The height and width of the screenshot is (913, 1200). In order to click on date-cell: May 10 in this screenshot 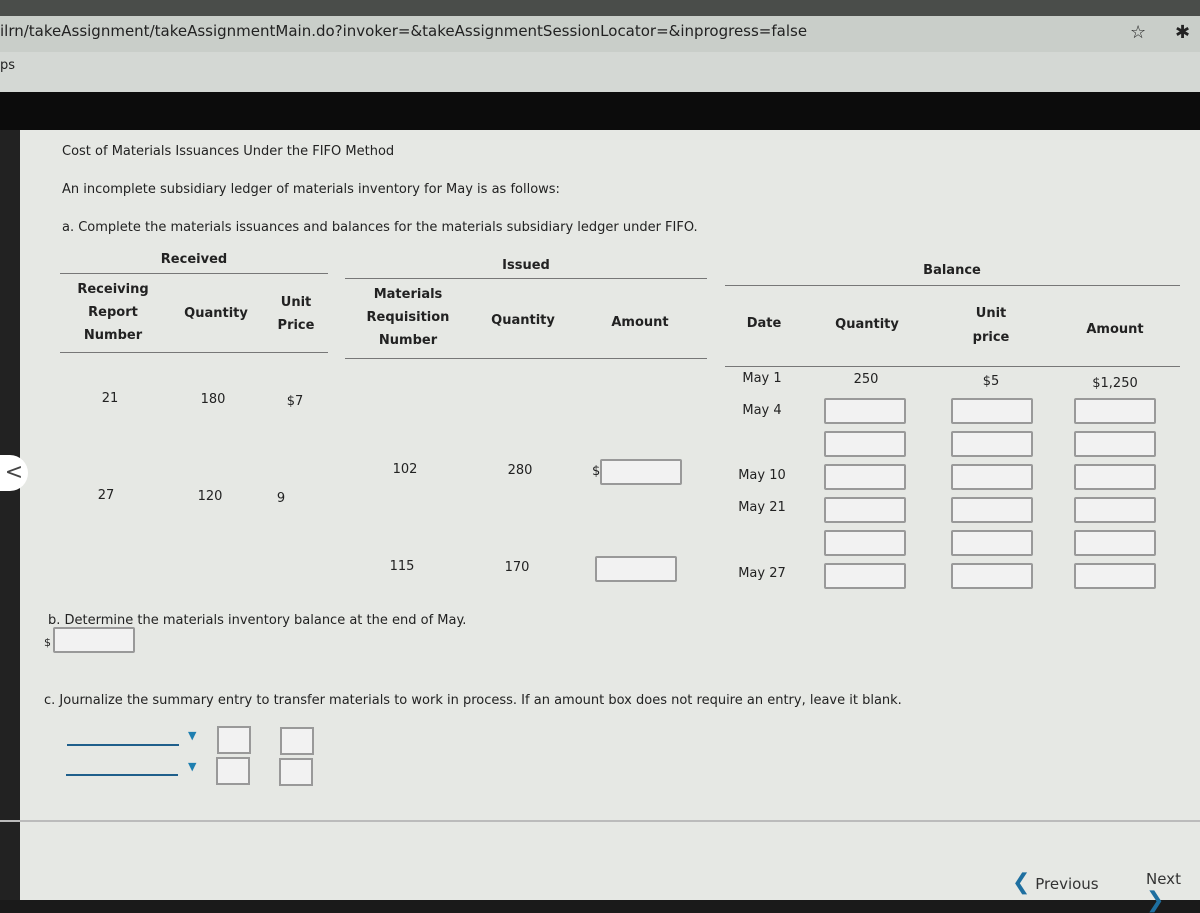, I will do `click(762, 475)`.